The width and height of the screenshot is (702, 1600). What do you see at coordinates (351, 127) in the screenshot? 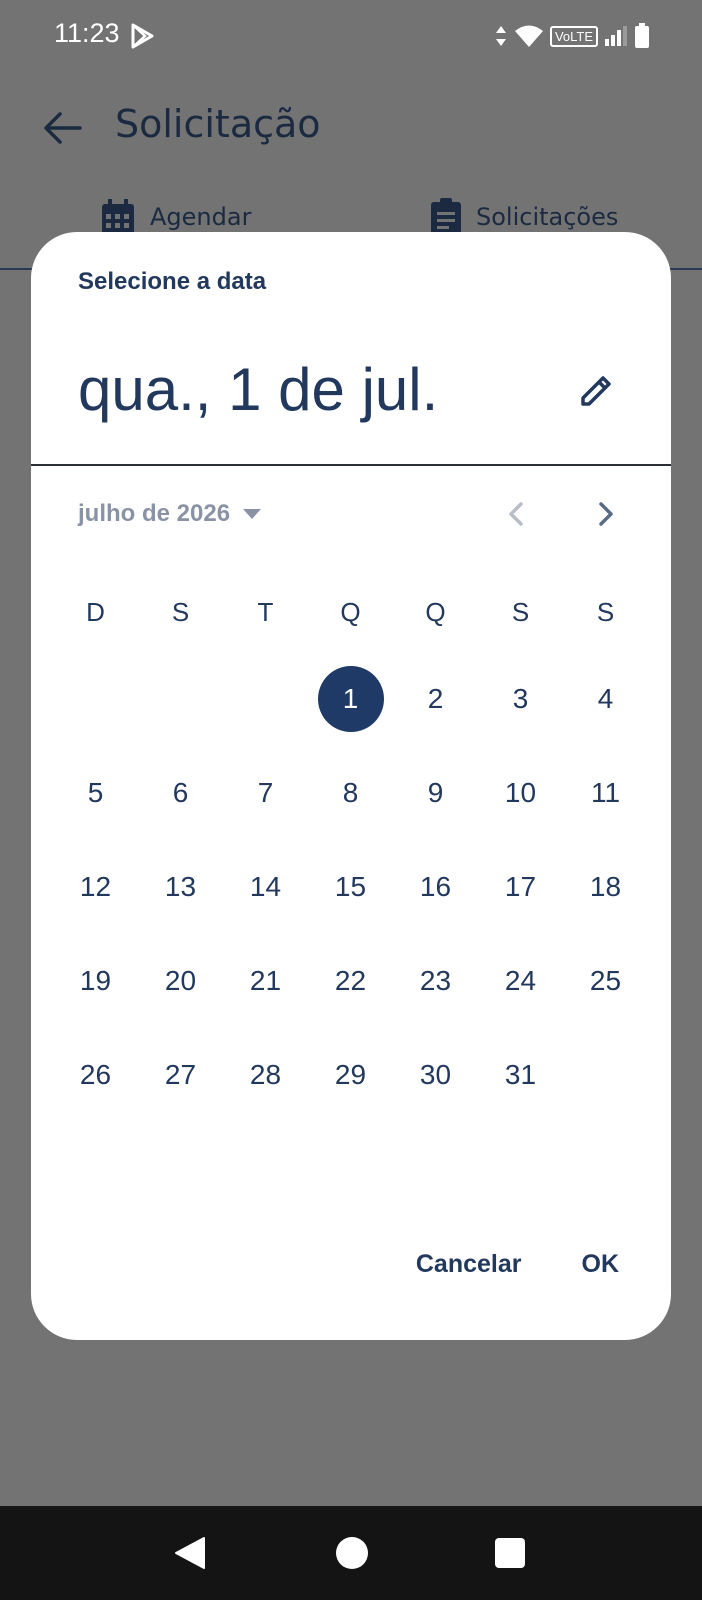
I see `app-bar: Solicitação` at bounding box center [351, 127].